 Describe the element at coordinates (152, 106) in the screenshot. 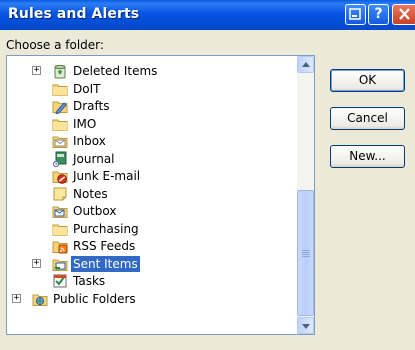

I see `tree-item-drafts: Drafts` at that location.